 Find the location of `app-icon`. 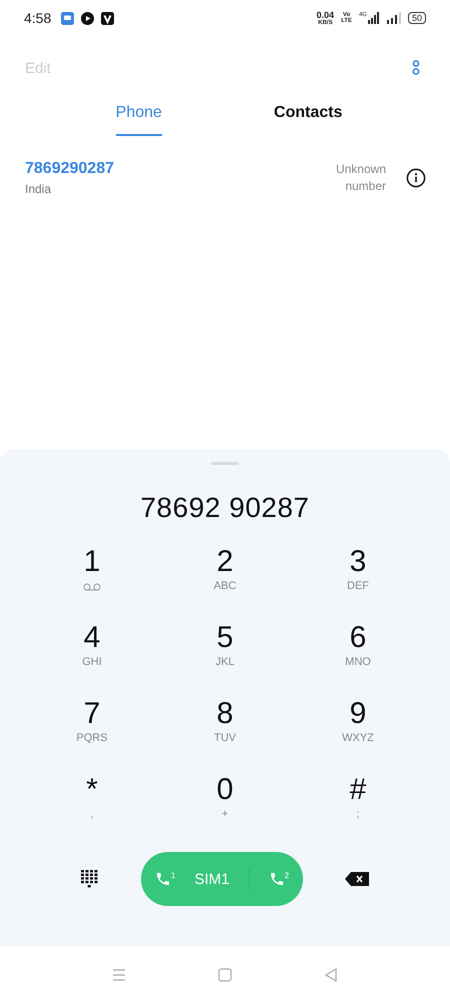

app-icon is located at coordinates (107, 18).